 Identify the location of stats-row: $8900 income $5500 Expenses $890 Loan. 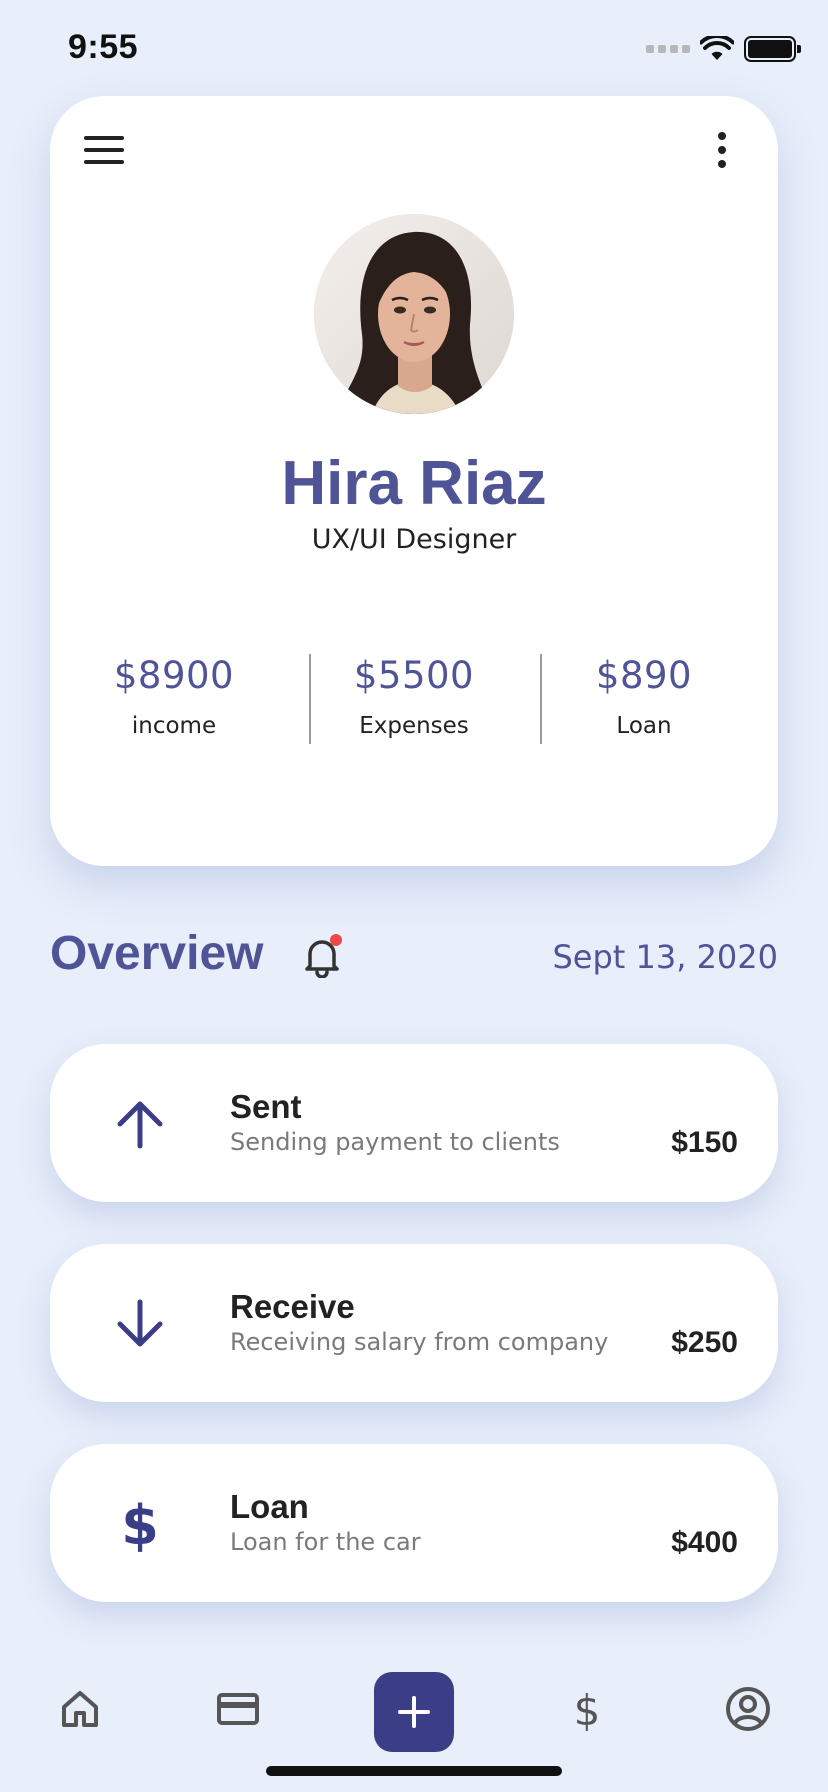
(414, 704).